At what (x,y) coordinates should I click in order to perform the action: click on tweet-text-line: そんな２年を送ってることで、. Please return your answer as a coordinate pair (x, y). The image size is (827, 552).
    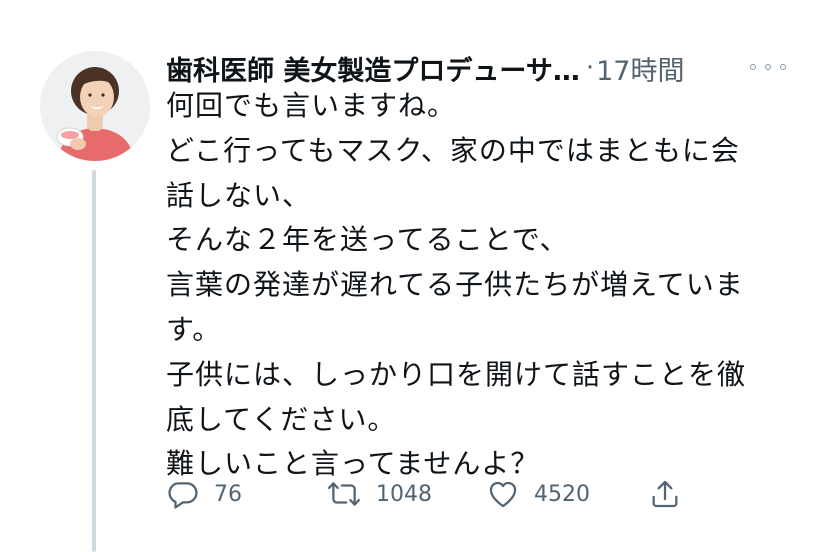
    Looking at the image, I should click on (367, 240).